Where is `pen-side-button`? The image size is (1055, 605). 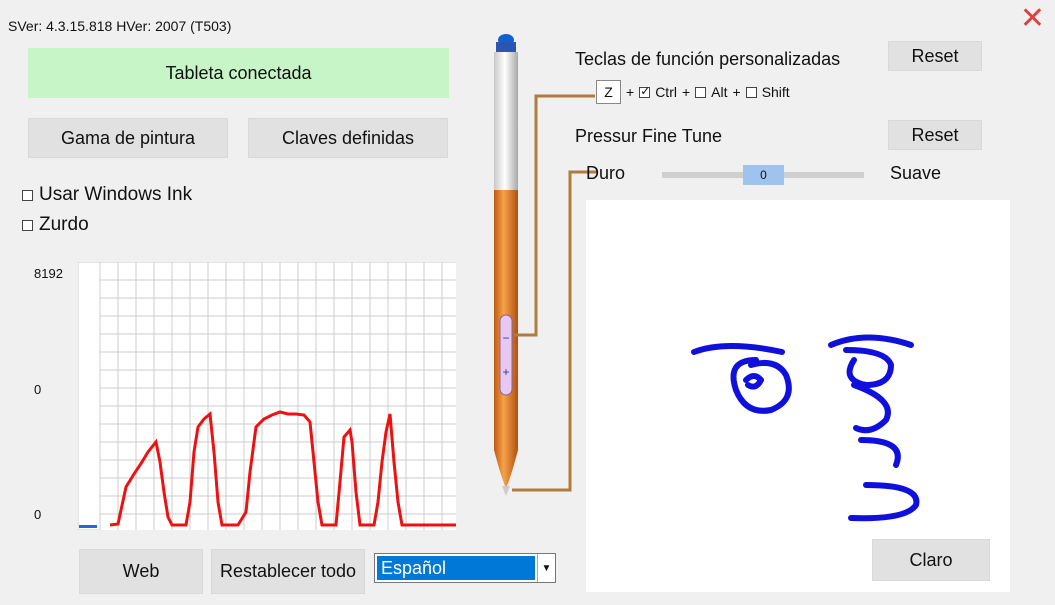 pen-side-button is located at coordinates (506, 355).